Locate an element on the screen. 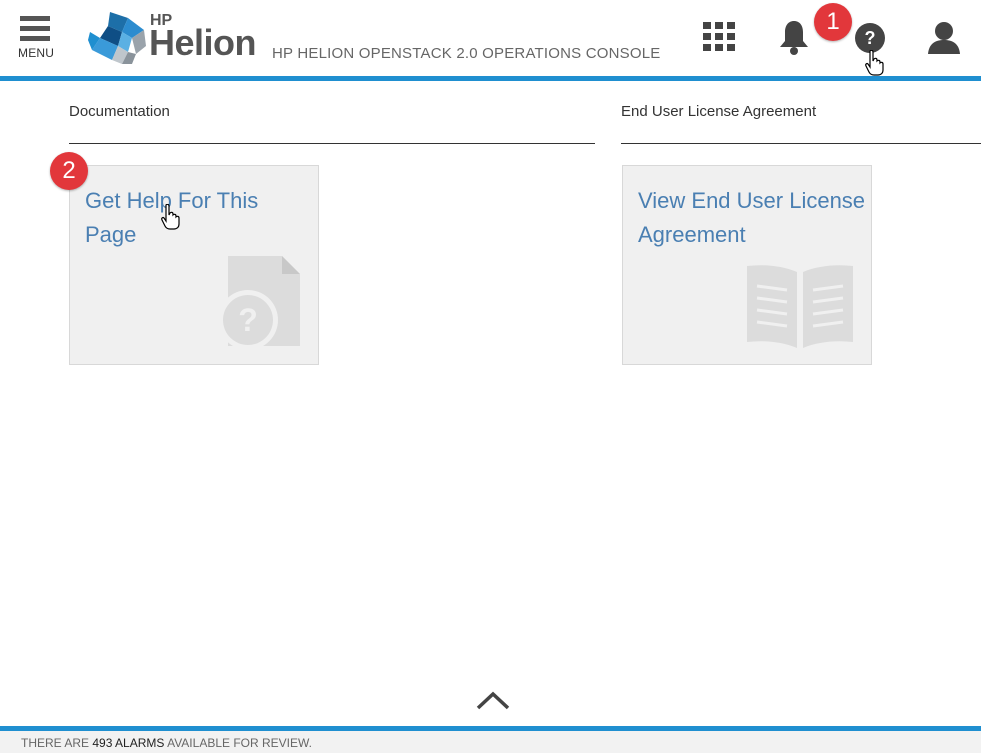  get-help-tile: Get Help For This Page ? is located at coordinates (194, 265).